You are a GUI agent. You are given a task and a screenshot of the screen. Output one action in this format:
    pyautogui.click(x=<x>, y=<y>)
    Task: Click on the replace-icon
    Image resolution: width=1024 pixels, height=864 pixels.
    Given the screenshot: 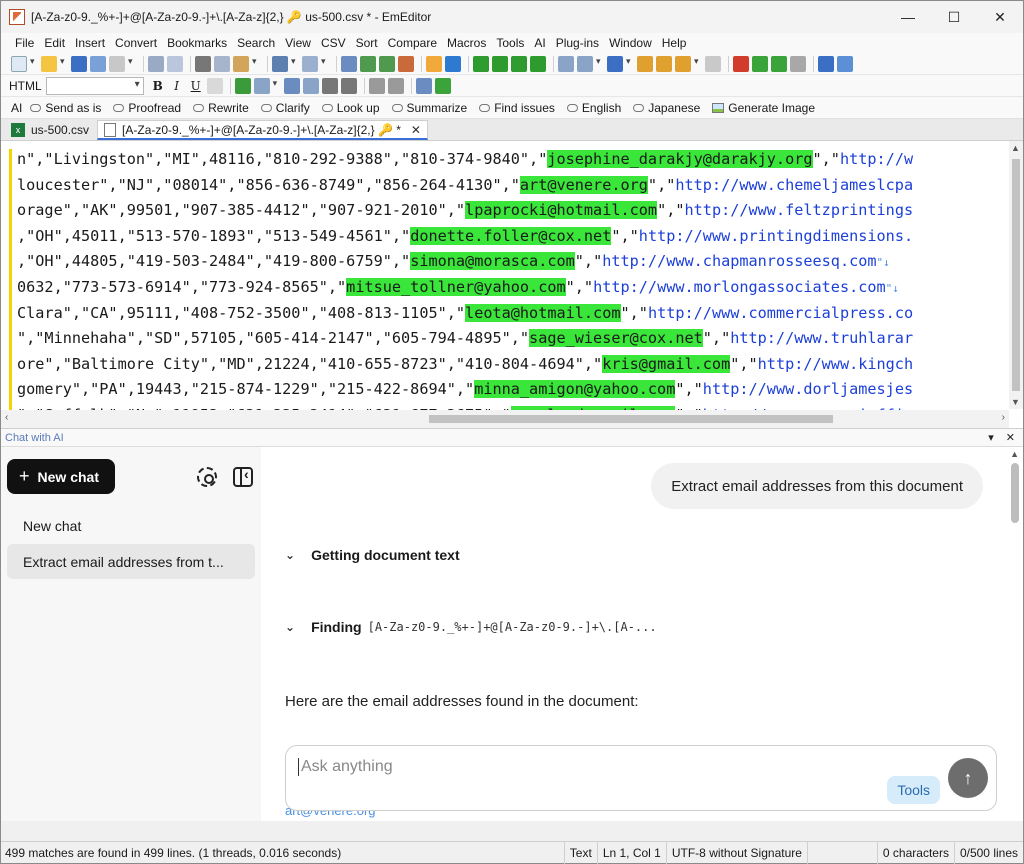 What is the action you would take?
    pyautogui.click(x=406, y=63)
    